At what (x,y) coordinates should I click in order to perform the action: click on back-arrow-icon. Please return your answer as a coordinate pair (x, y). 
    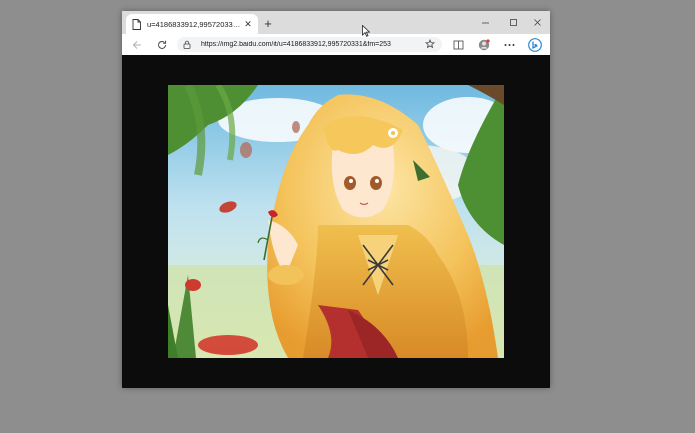
    Looking at the image, I should click on (136, 44).